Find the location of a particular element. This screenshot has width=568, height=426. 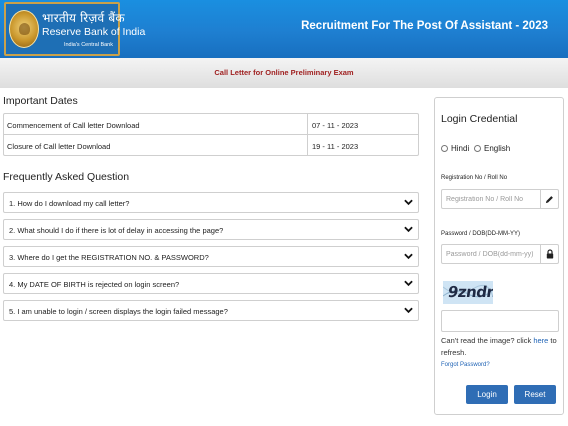

exam-banner: Call Letter for Online Preliminary Exam is located at coordinates (284, 73).